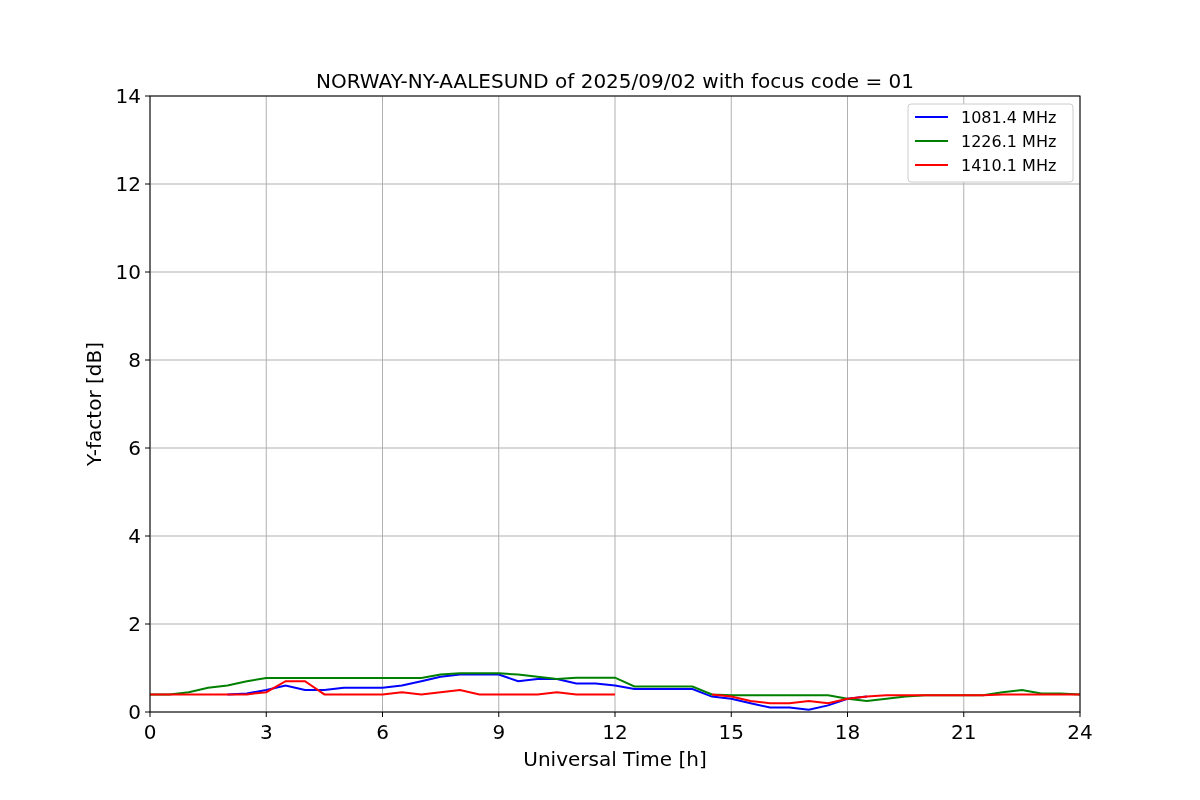  Describe the element at coordinates (134, 624) in the screenshot. I see `y-tick-label: 2` at that location.